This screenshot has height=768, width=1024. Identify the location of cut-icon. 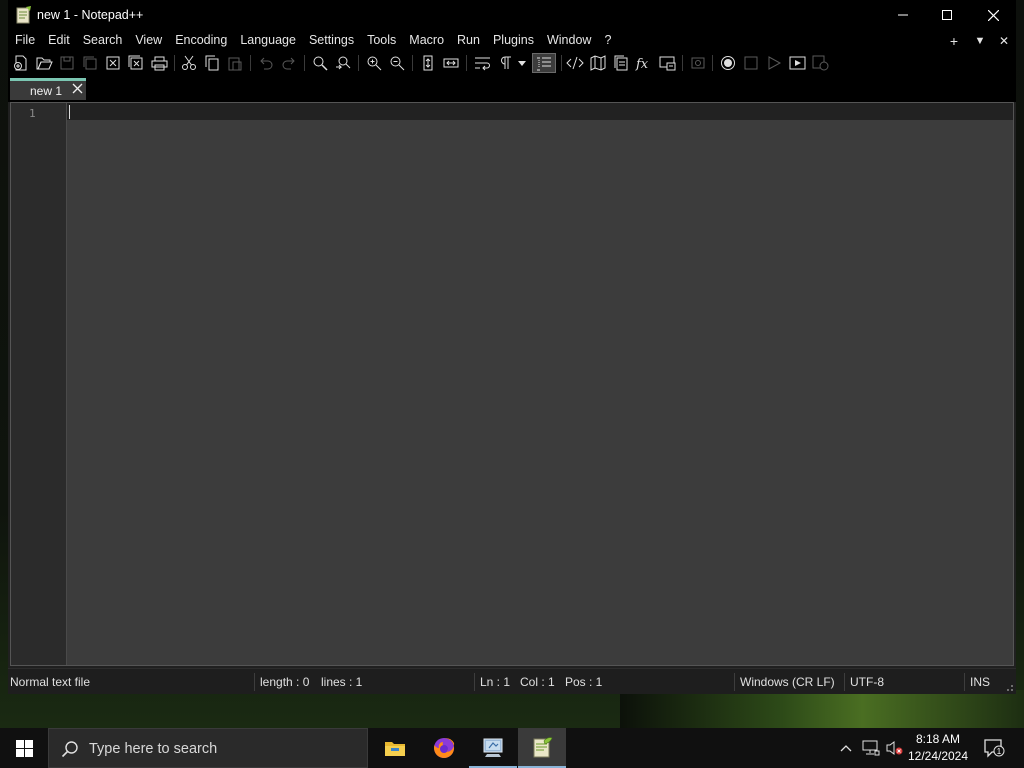
(189, 63).